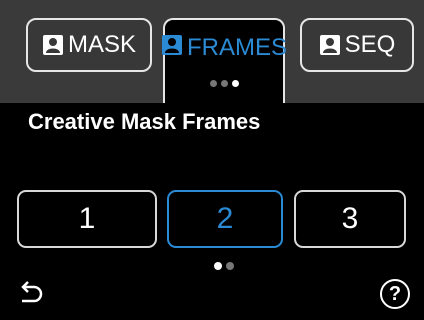 This screenshot has height=320, width=424. I want to click on frame-2-button: 2, so click(225, 219).